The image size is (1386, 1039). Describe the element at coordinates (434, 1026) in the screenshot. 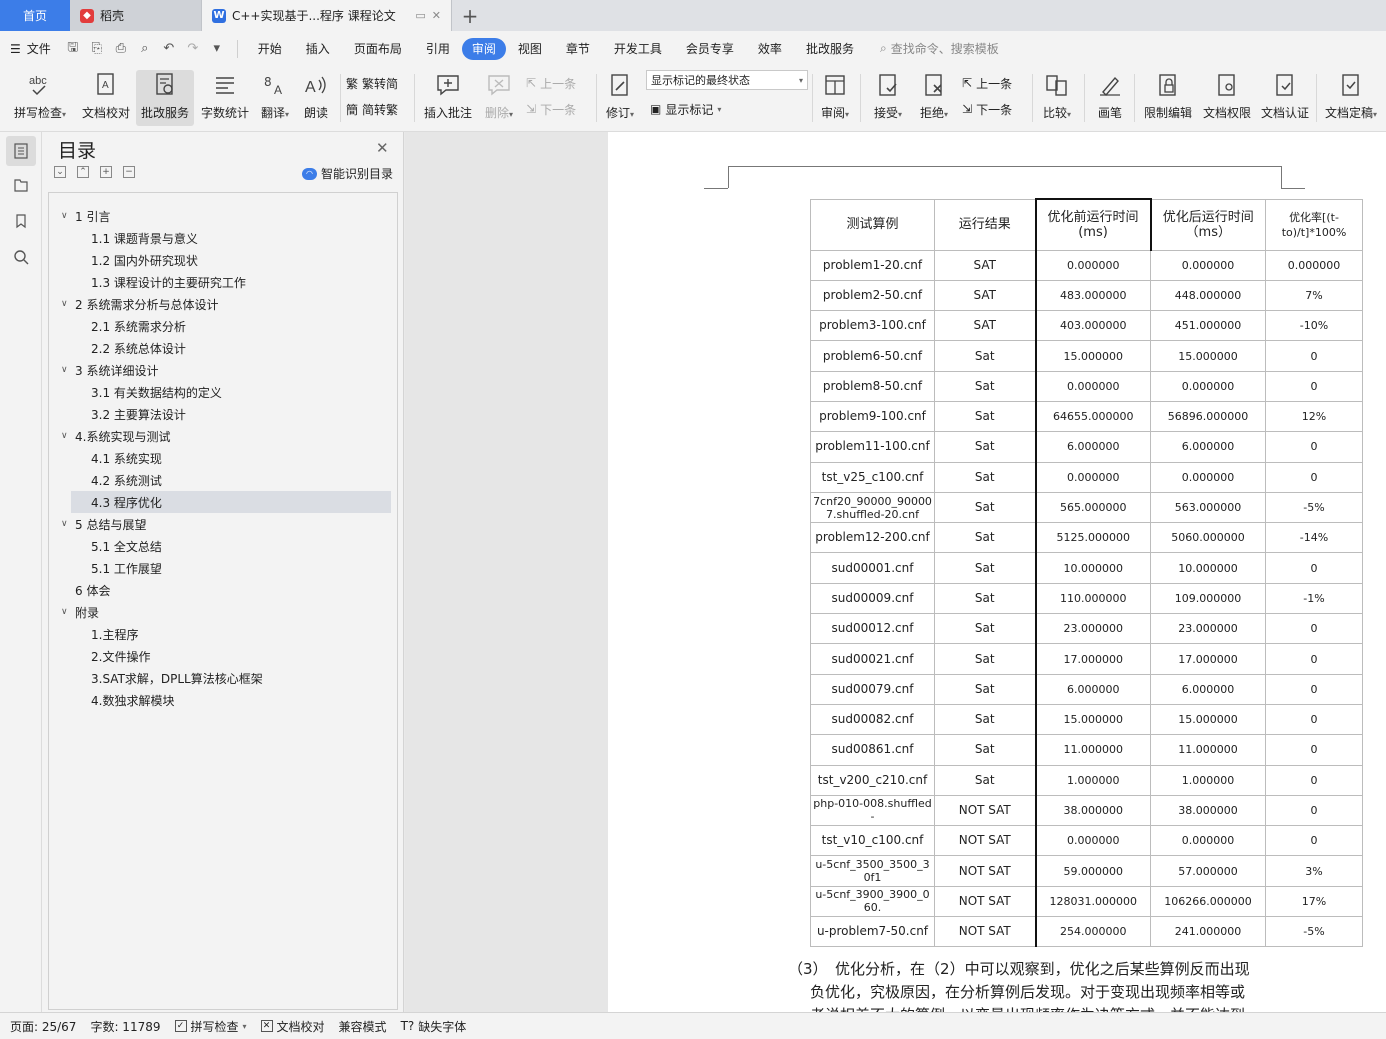

I see `missing-font-status: T? 缺失字体` at that location.